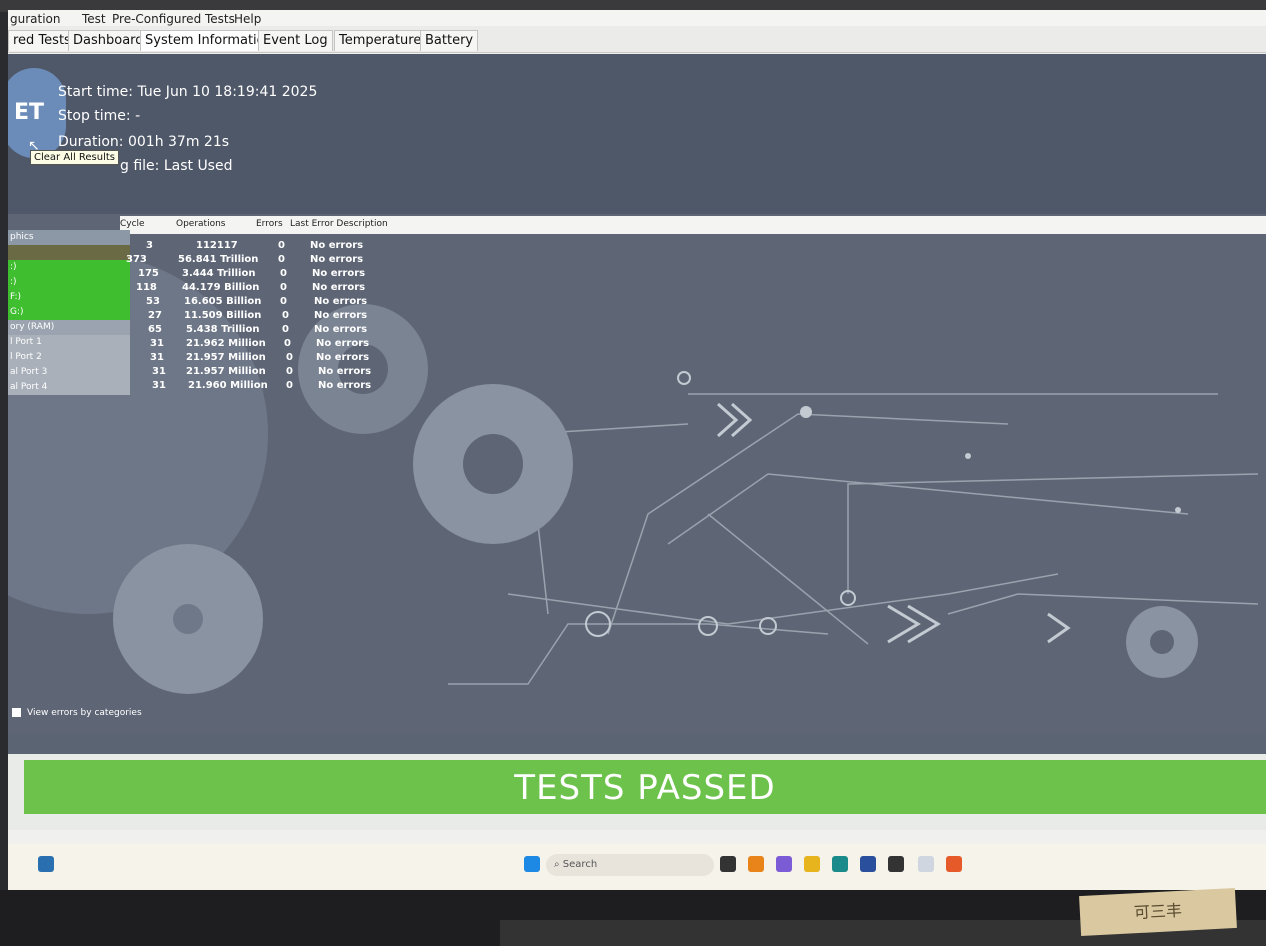  I want to click on tests-passed-banner: TESTS PASSED, so click(645, 787).